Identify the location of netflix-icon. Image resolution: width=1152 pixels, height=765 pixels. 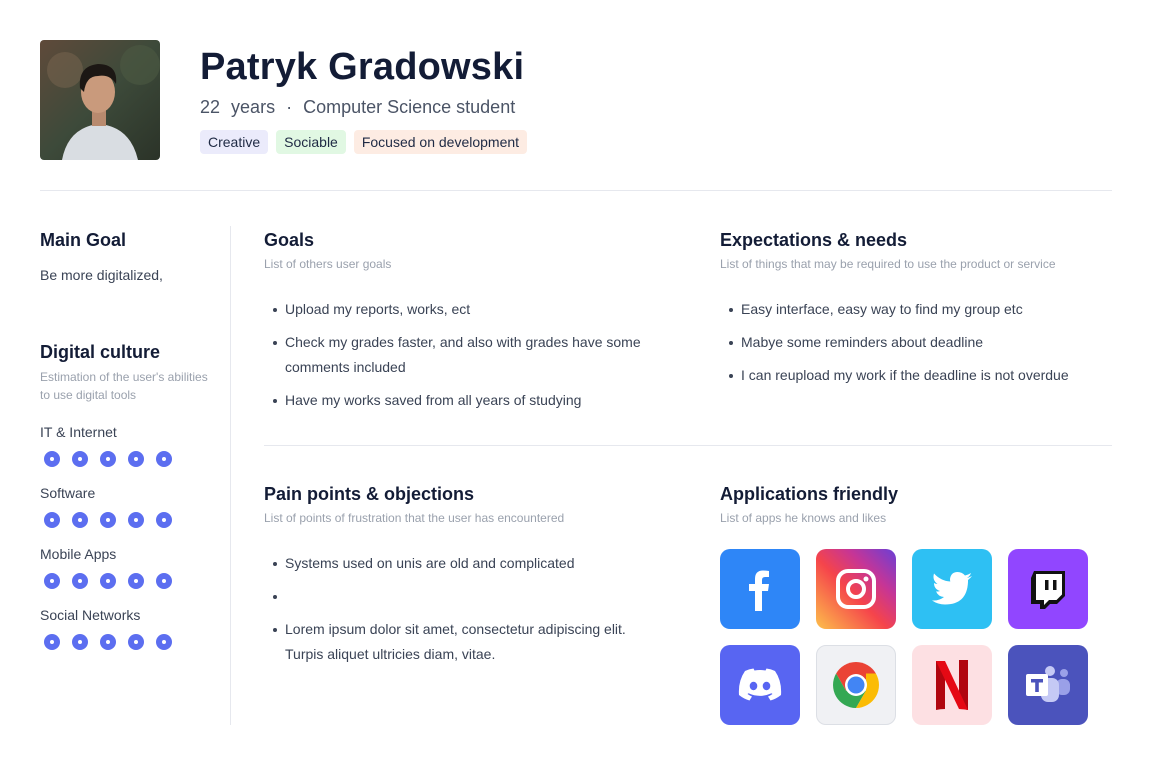
(952, 685).